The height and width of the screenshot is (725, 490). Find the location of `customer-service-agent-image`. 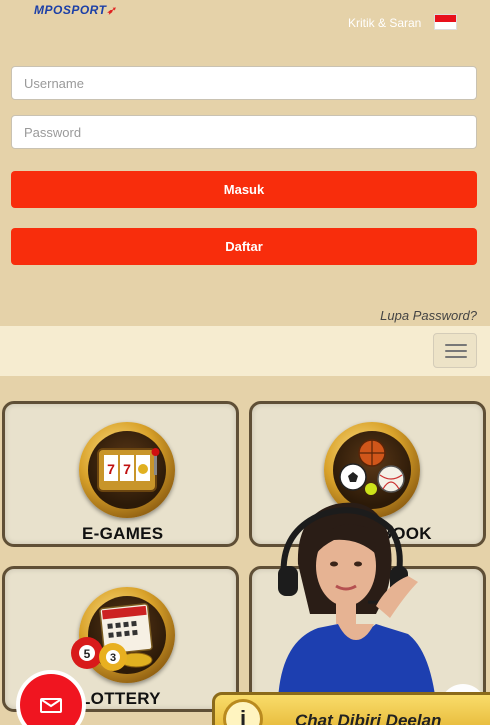

customer-service-agent-image is located at coordinates (357, 613).